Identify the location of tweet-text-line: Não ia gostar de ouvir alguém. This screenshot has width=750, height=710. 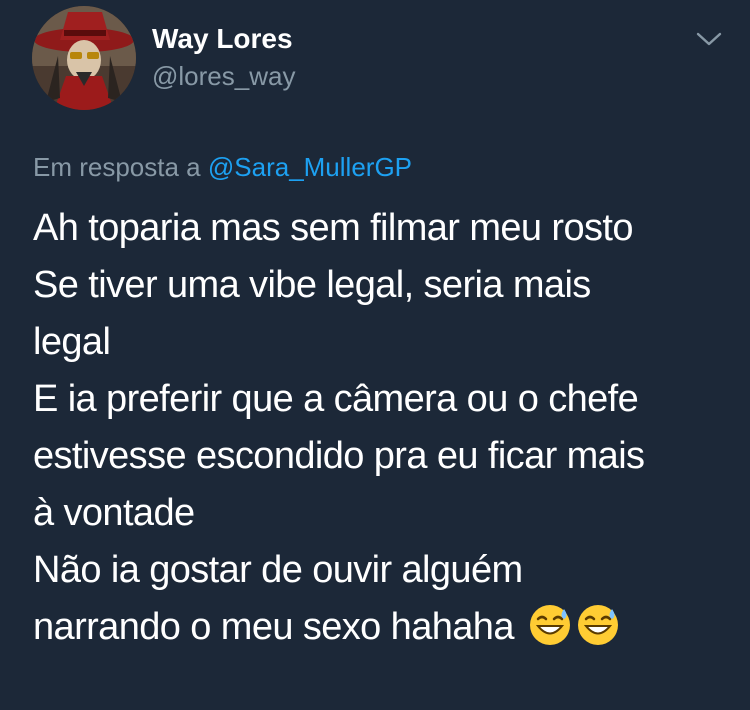
(278, 570).